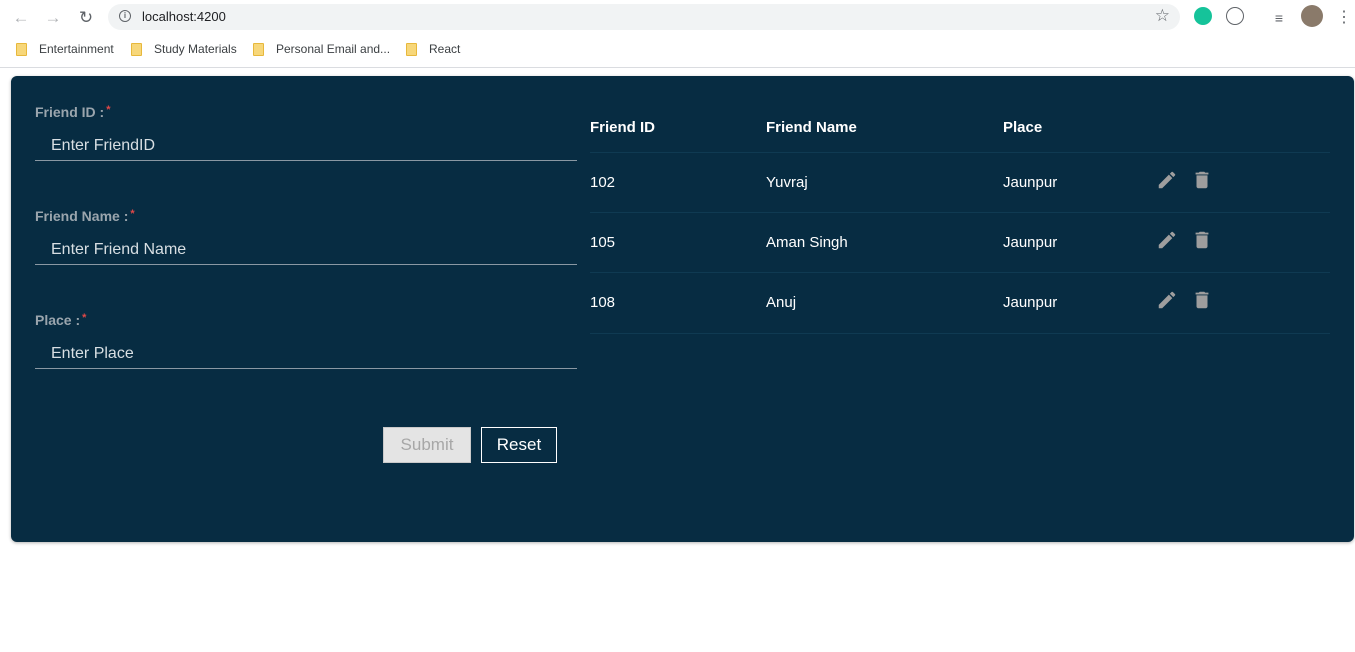 The image size is (1355, 652). What do you see at coordinates (306, 146) in the screenshot?
I see `friend-id-input` at bounding box center [306, 146].